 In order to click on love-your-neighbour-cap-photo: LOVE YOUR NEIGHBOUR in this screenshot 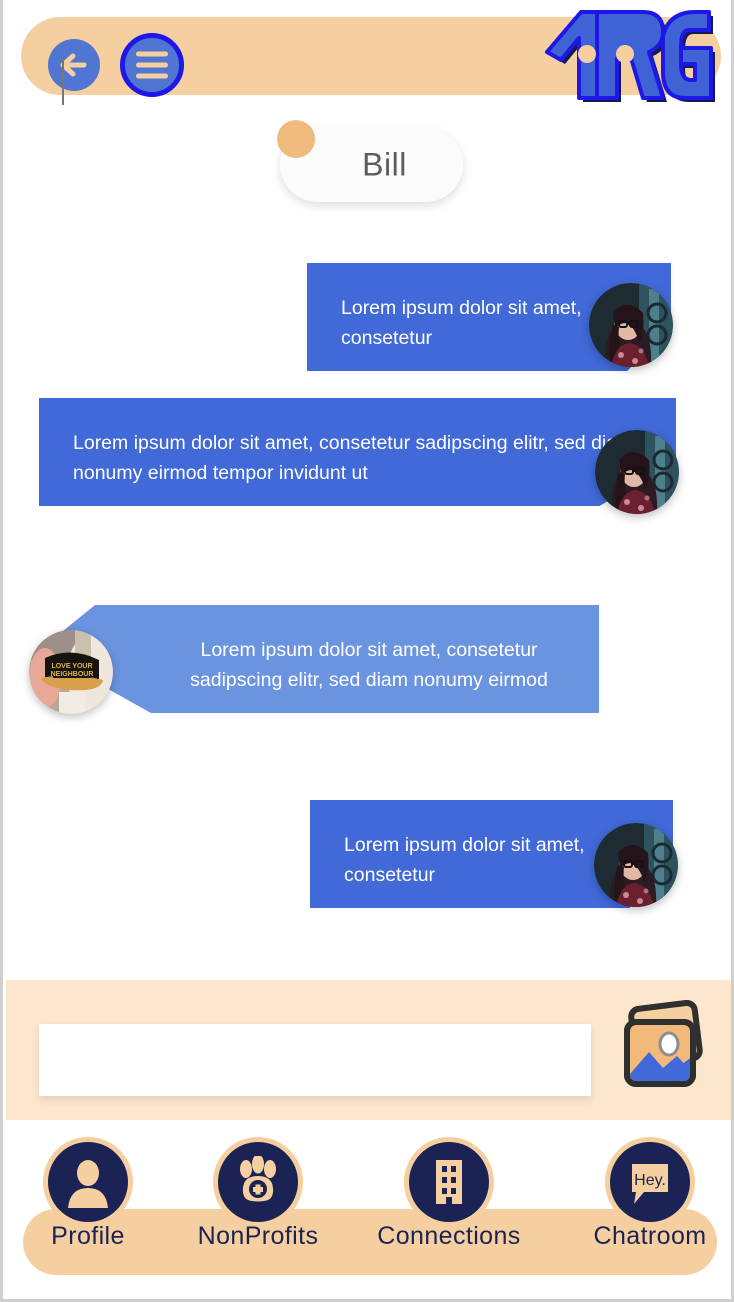, I will do `click(71, 672)`.